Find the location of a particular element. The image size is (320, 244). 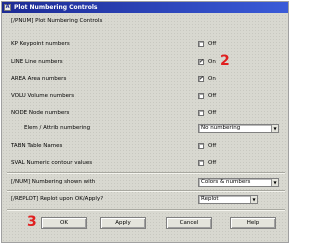

elem-attrib-value: No numbering is located at coordinates (221, 128).